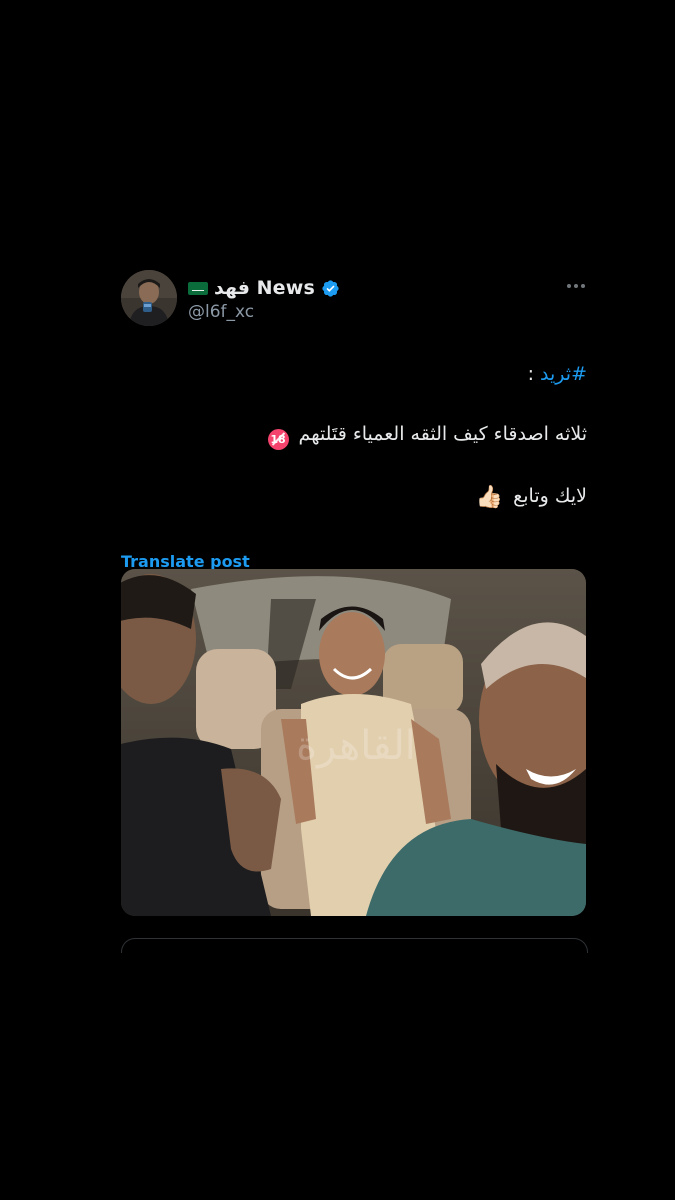 The width and height of the screenshot is (675, 1200). Describe the element at coordinates (264, 312) in the screenshot. I see `author-handle: @l6f_xc` at that location.